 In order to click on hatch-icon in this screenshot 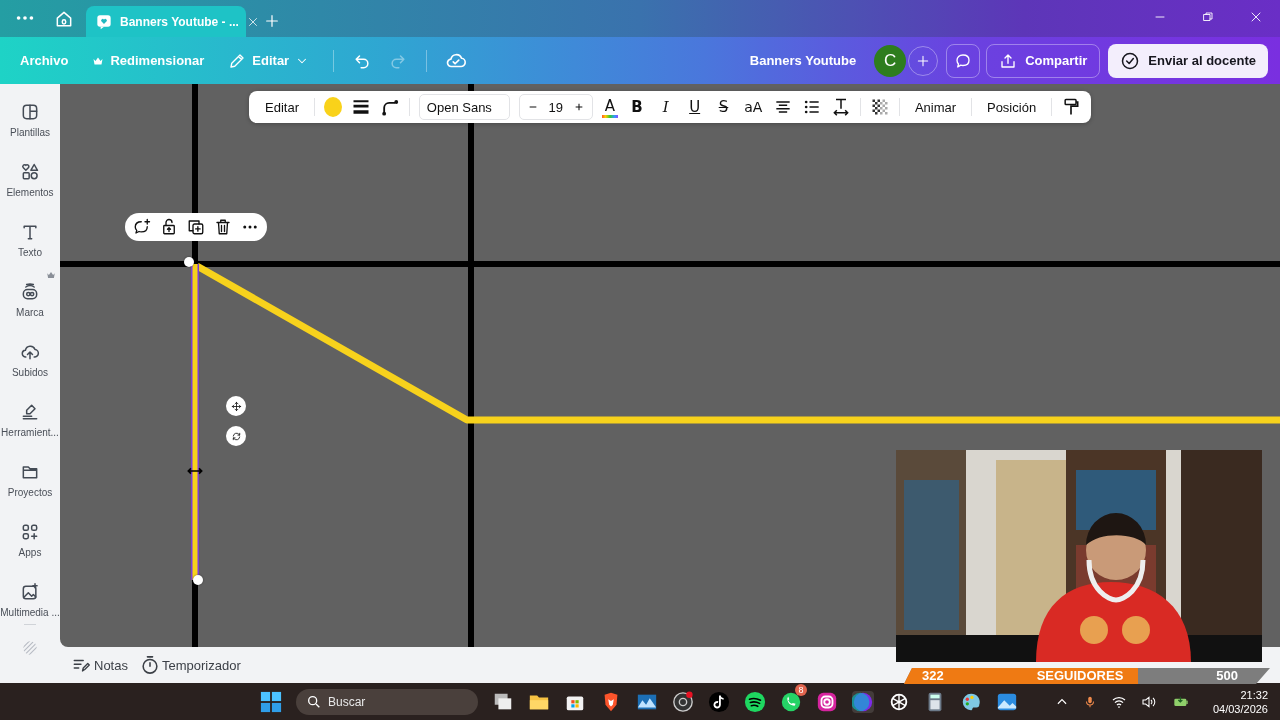, I will do `click(30, 648)`.